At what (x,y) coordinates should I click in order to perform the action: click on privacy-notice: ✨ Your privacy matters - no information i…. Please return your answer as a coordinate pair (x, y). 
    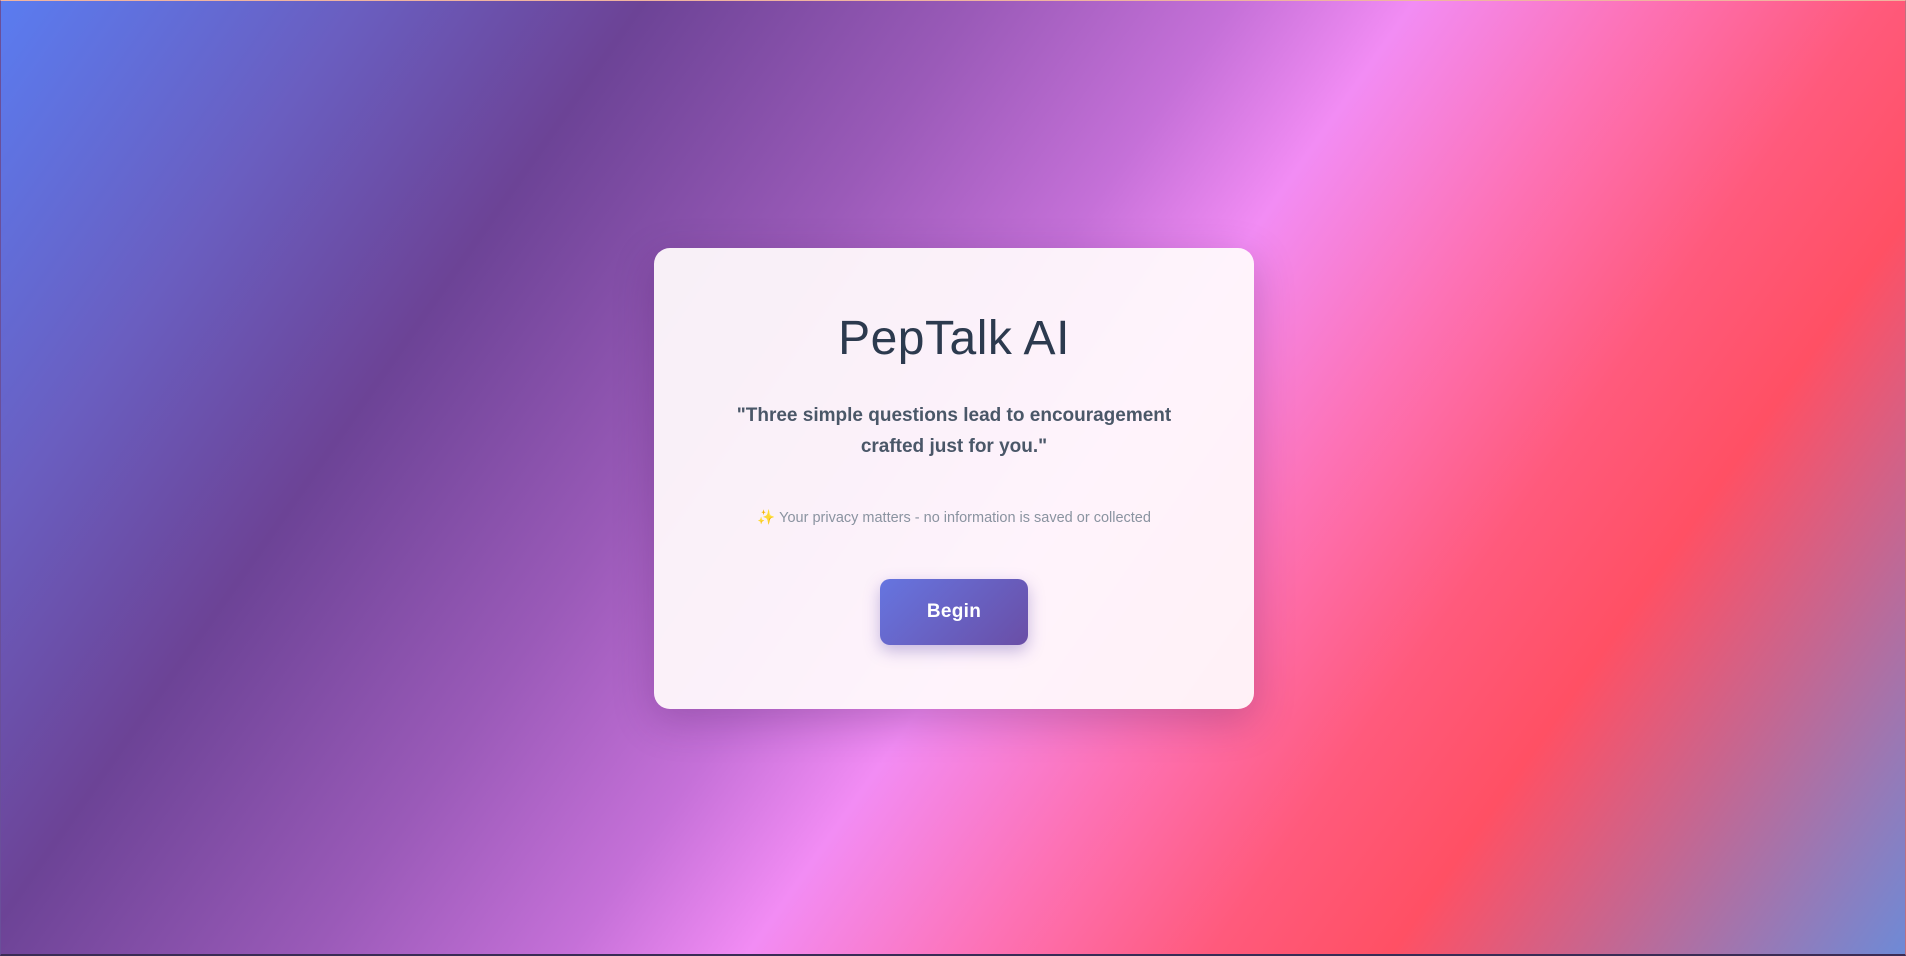
    Looking at the image, I should click on (954, 518).